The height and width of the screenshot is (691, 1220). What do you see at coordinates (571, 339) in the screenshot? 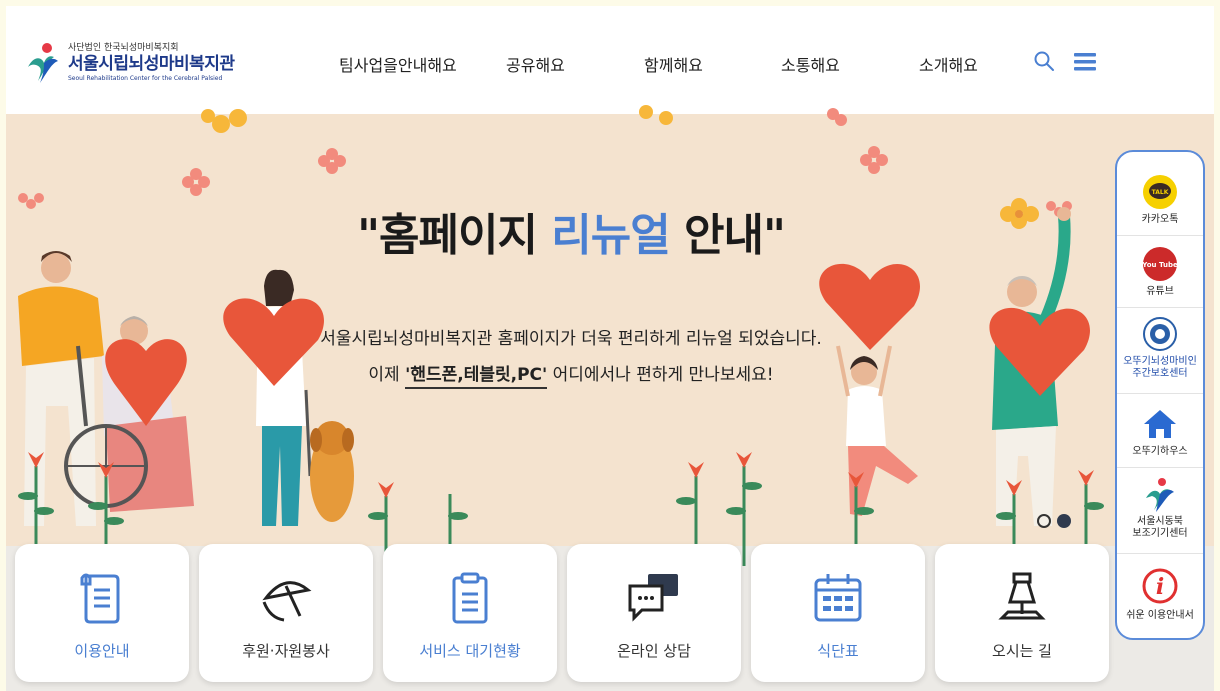
I see `hero-description-1: 서울시립뇌성마비복지관 홈페이지가 더욱 편리하게 리뉴얼 되었습니다.` at bounding box center [571, 339].